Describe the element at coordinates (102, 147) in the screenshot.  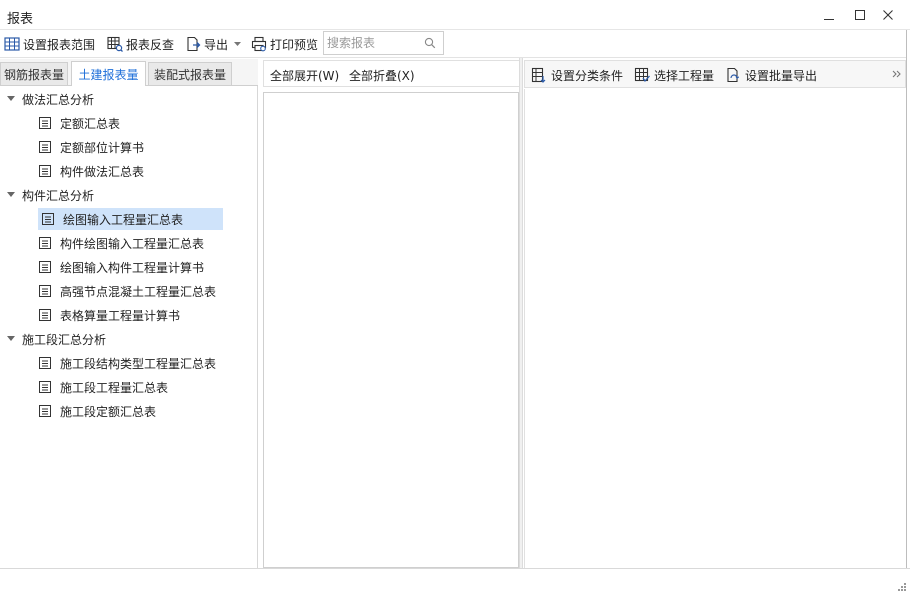
I see `tree-item-label: 定额部位计算书` at that location.